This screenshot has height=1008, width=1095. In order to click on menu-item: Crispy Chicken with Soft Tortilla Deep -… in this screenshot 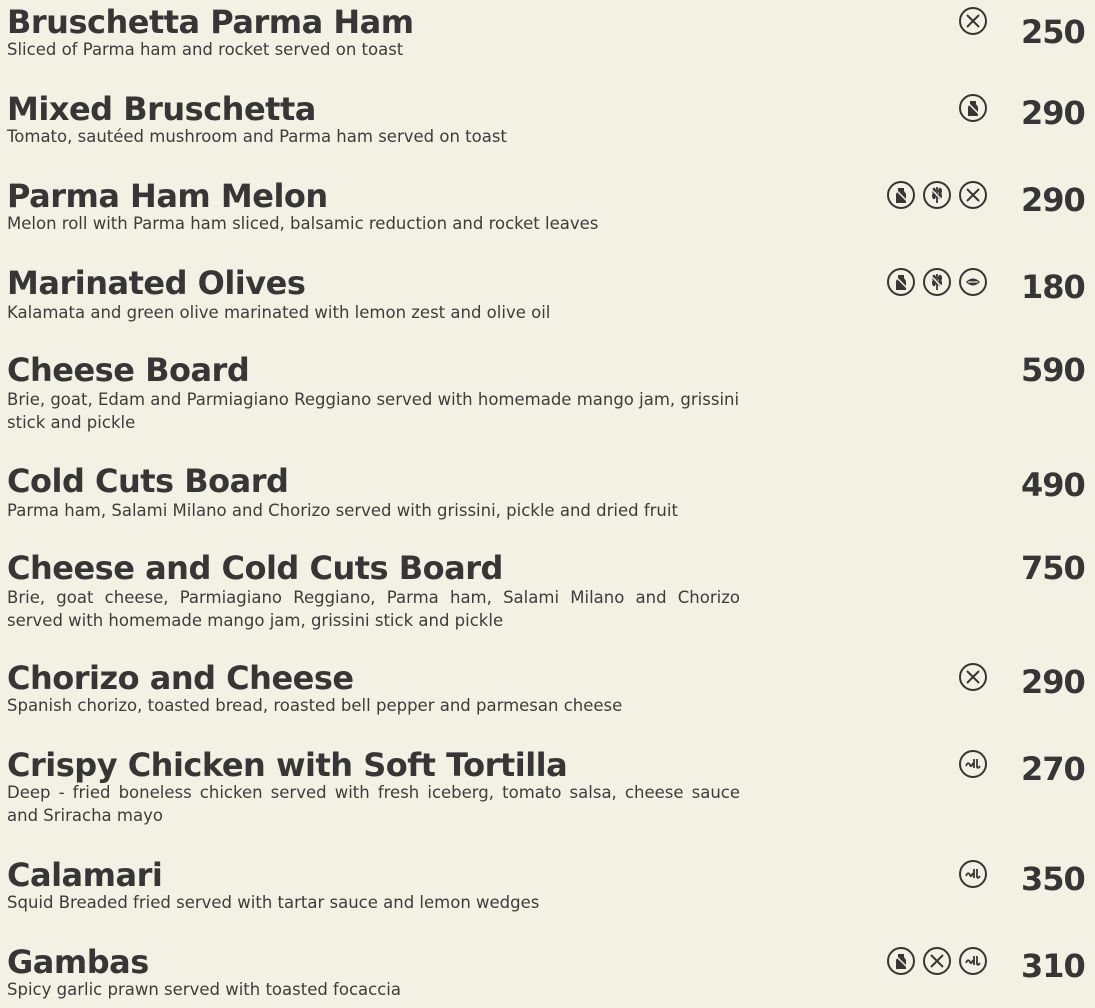, I will do `click(551, 787)`.